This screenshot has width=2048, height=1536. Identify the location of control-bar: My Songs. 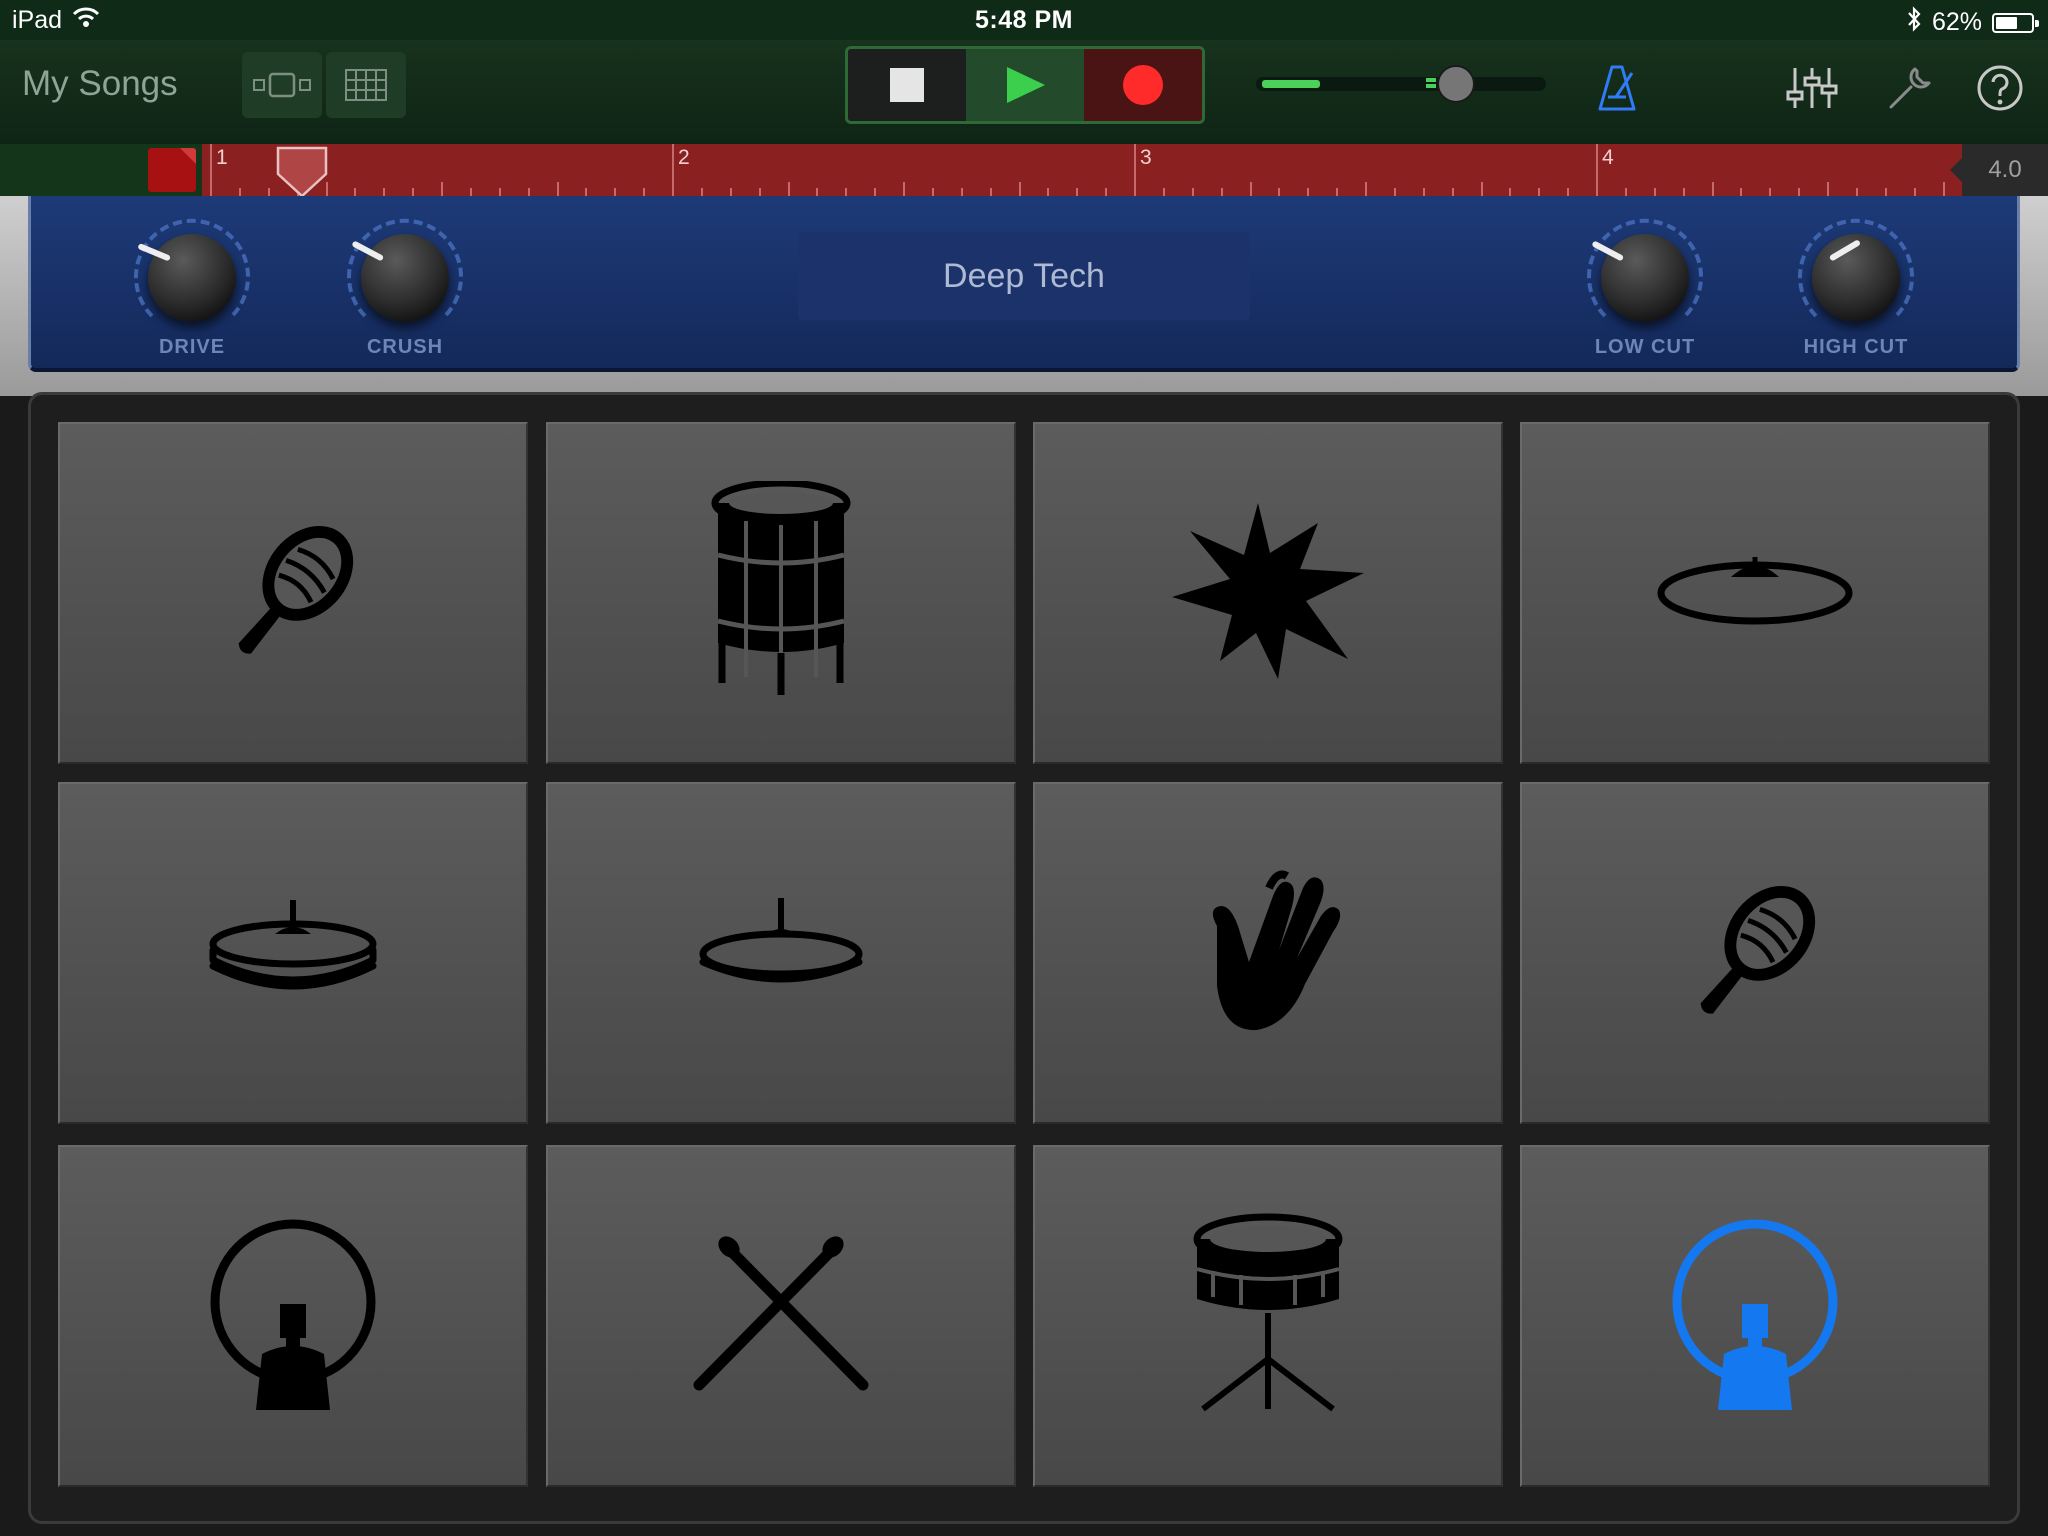
(1024, 92).